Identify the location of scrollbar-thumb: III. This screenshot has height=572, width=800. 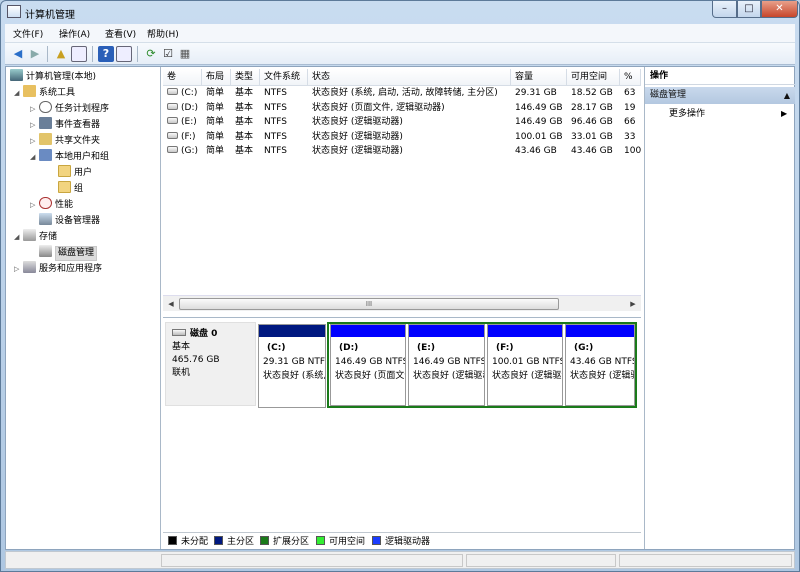
(369, 304).